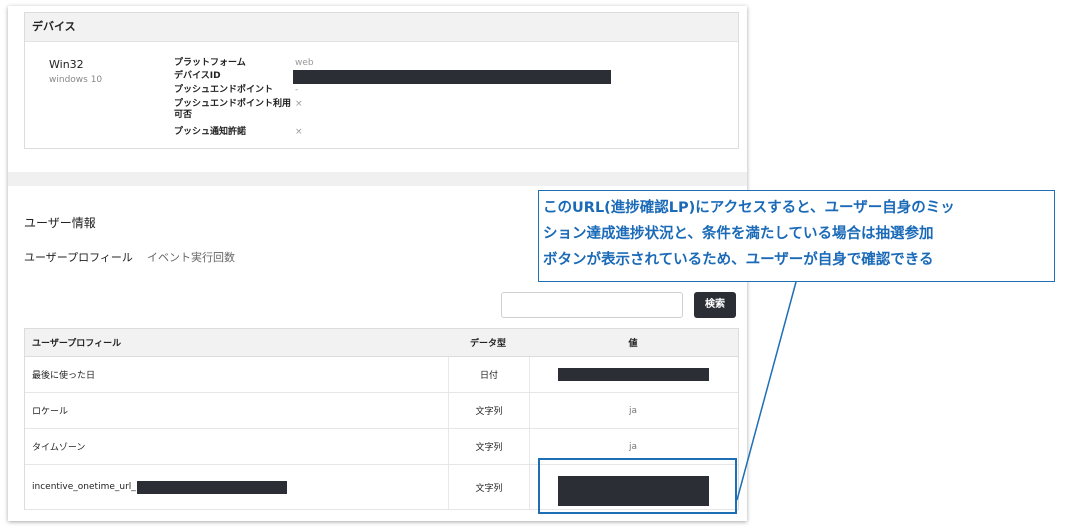  Describe the element at coordinates (738, 234) in the screenshot. I see `callout-line-2: ション達成進捗状況と、条件を満たしている場合は抽選参加` at that location.